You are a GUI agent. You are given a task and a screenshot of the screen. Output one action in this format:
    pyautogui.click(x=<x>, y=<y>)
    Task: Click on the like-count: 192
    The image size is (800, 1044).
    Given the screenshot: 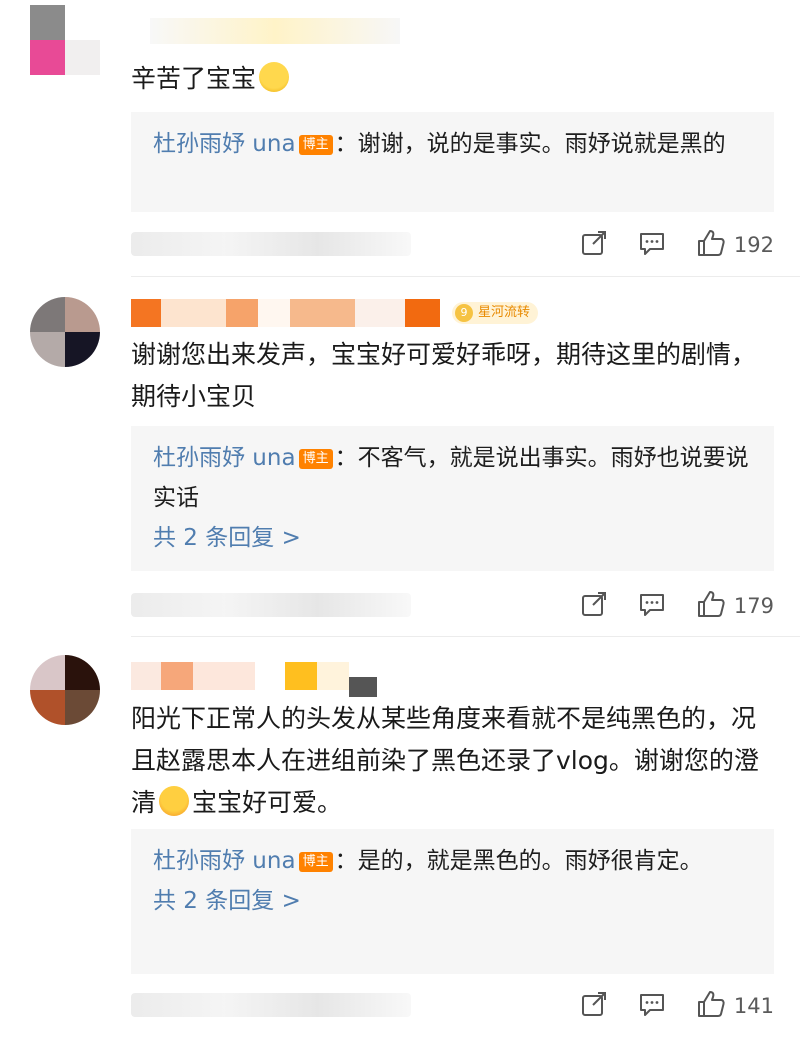 What is the action you would take?
    pyautogui.click(x=753, y=245)
    